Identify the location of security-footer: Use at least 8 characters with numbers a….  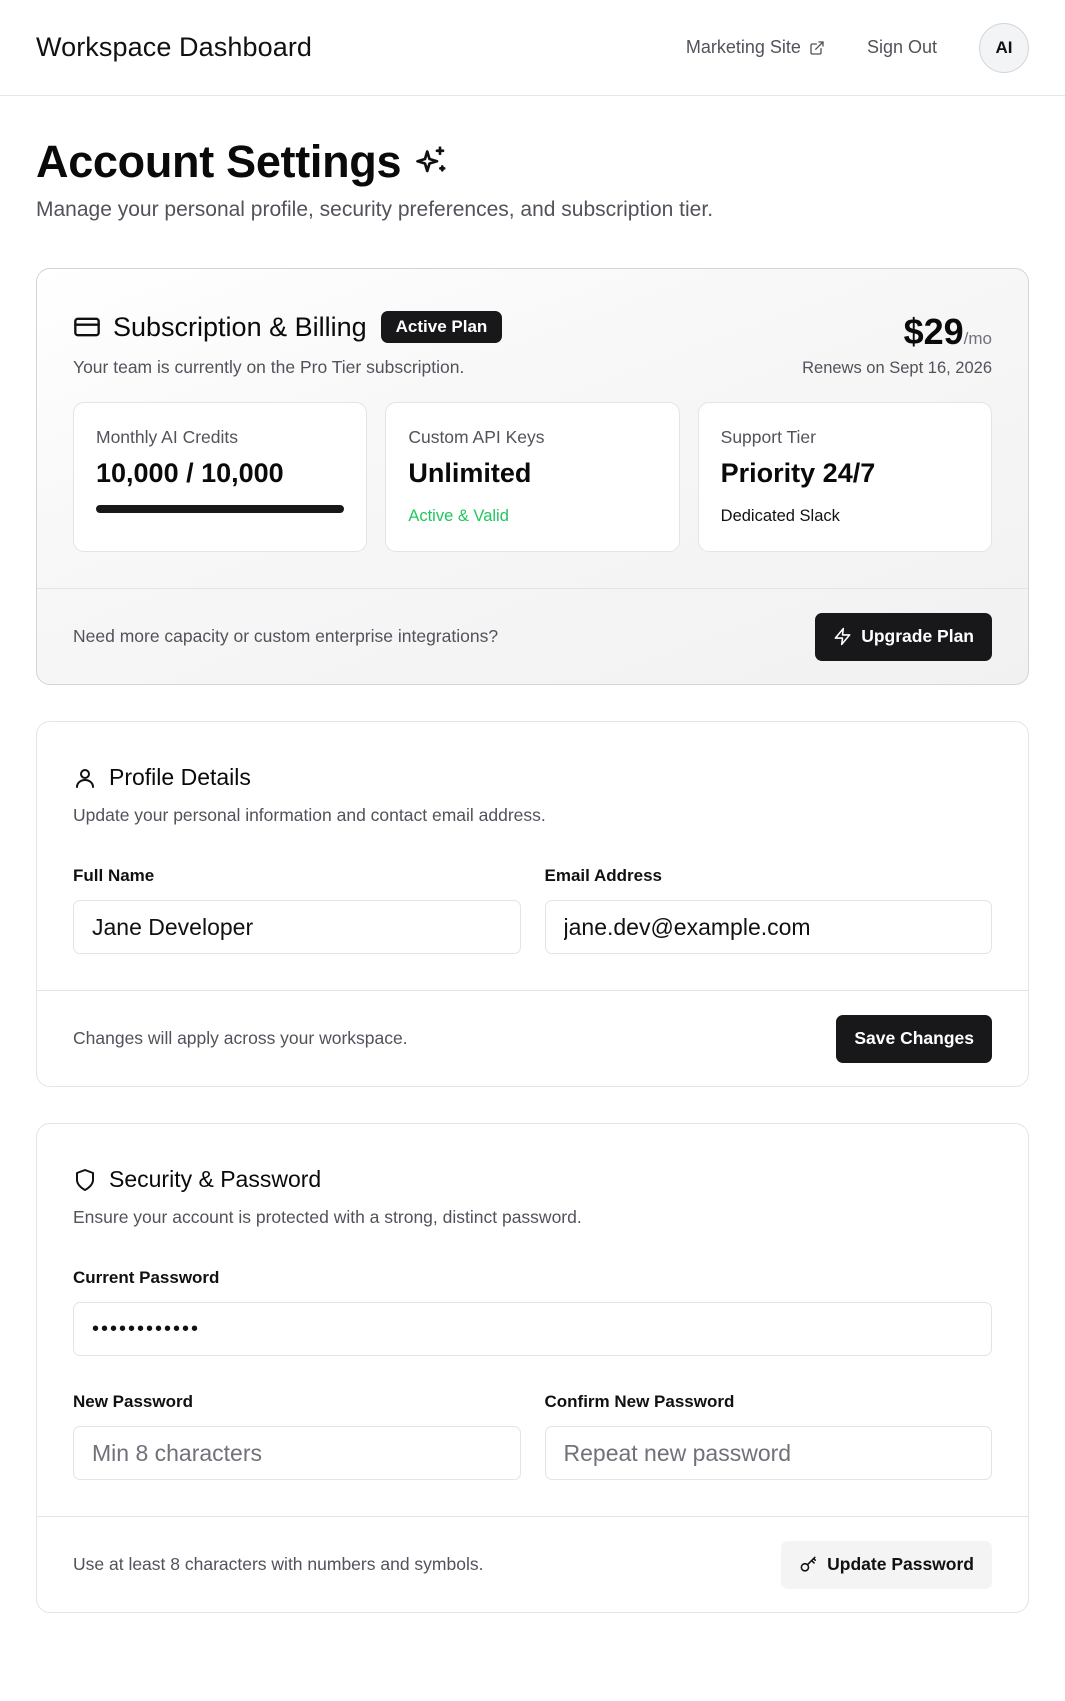
(532, 1564).